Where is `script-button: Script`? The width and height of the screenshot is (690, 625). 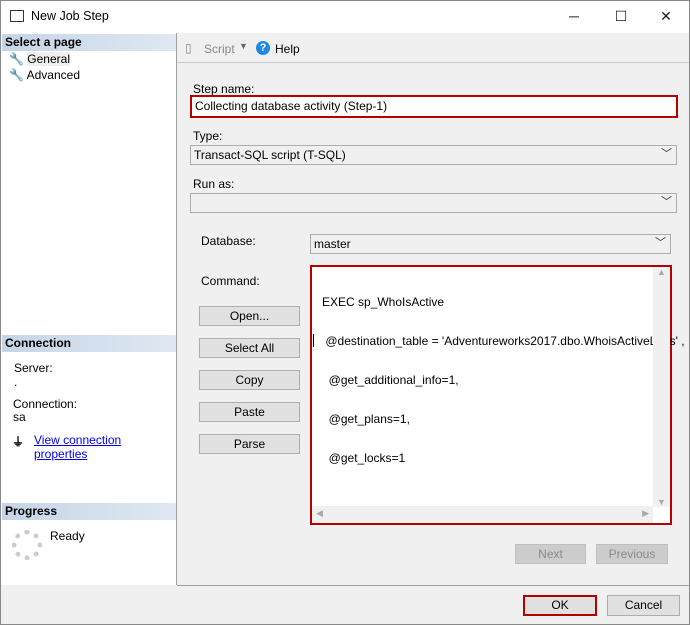
script-button: Script is located at coordinates (219, 49).